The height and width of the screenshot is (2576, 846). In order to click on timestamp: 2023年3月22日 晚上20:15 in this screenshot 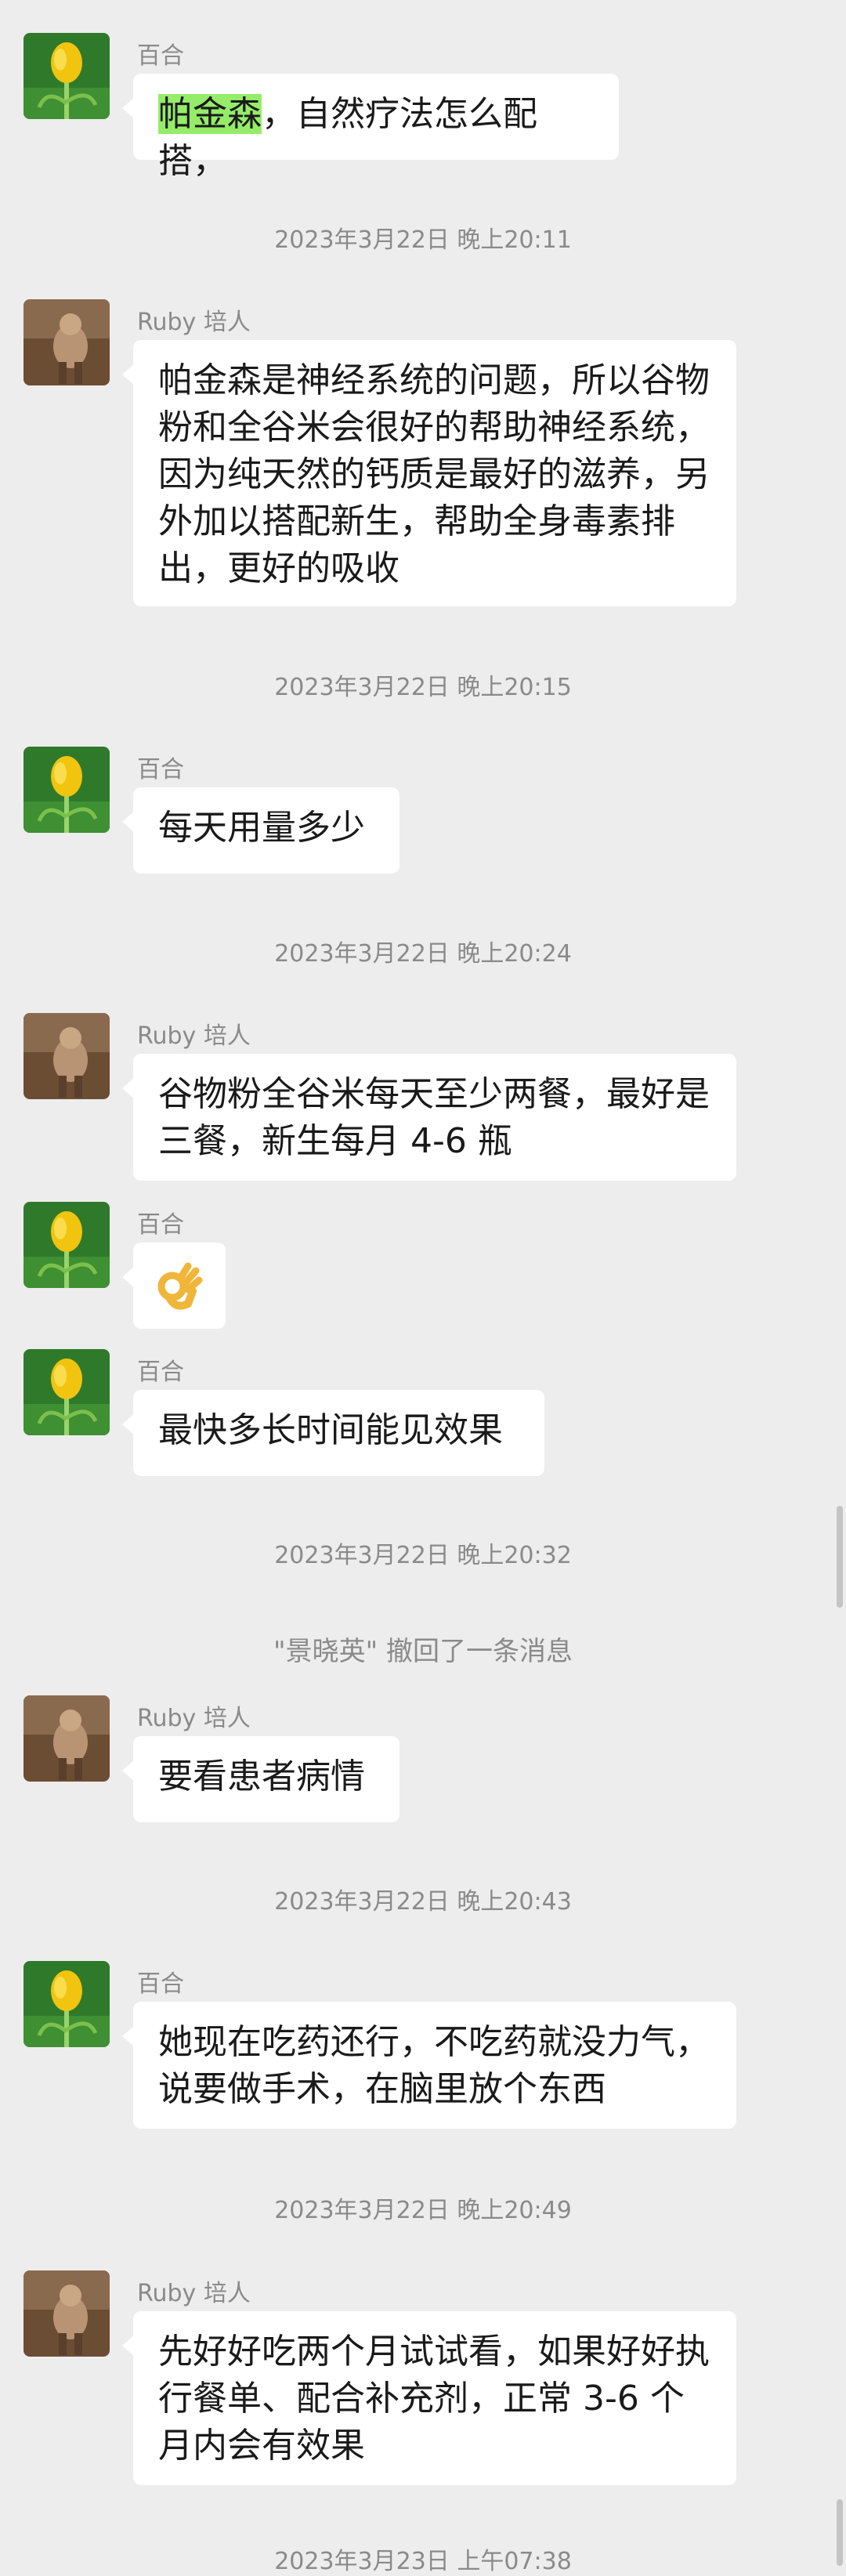, I will do `click(423, 687)`.